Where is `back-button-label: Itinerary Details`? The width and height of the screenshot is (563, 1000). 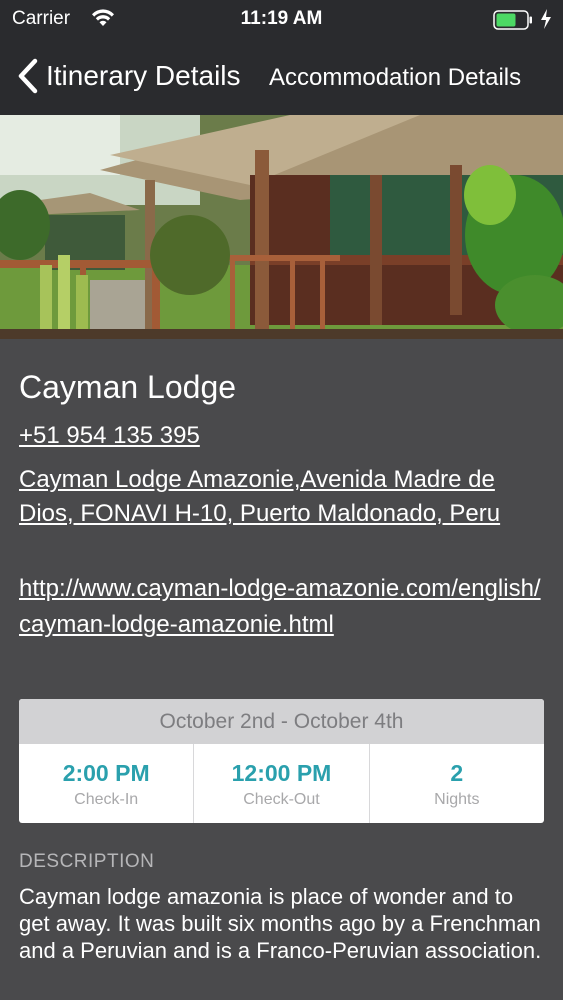
back-button-label: Itinerary Details is located at coordinates (143, 75).